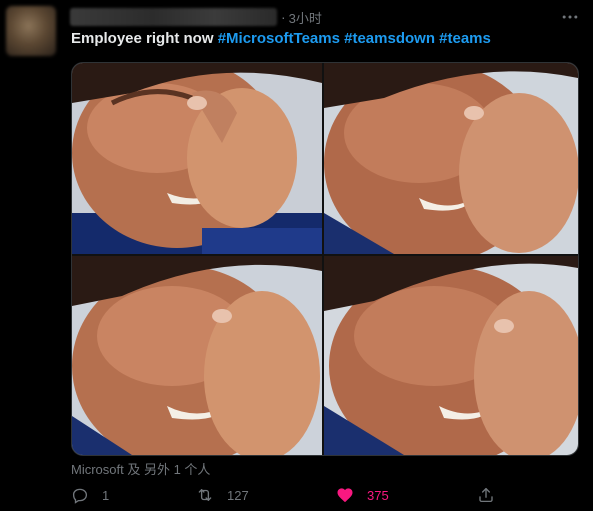 Image resolution: width=593 pixels, height=511 pixels. Describe the element at coordinates (205, 495) in the screenshot. I see `retweet-icon` at that location.